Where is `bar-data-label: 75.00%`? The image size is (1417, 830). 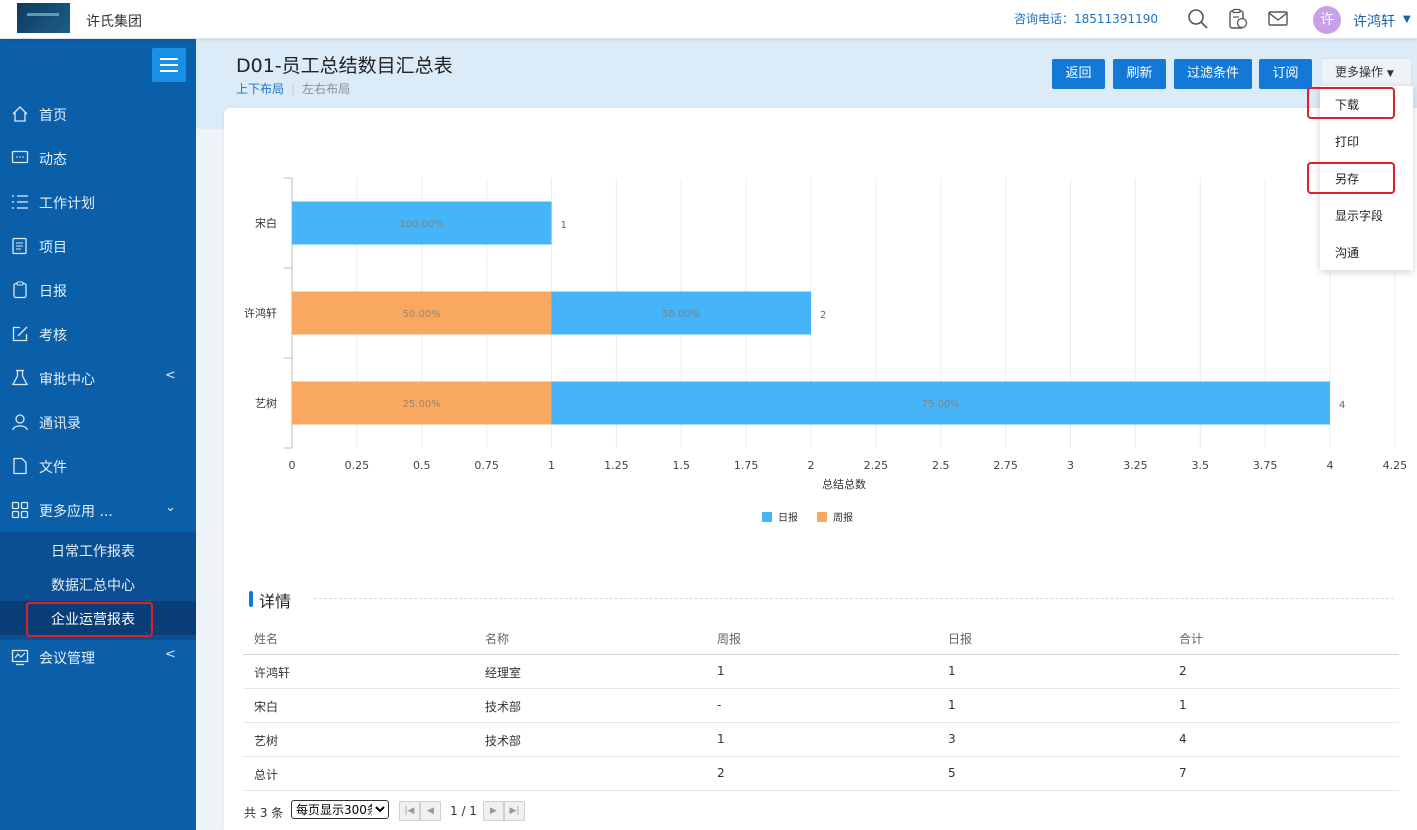
bar-data-label: 75.00% is located at coordinates (941, 404).